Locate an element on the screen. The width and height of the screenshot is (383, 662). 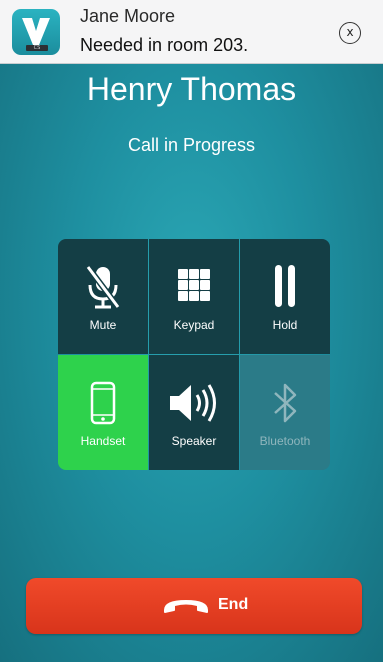
bluetooth-button: Bluetooth is located at coordinates (285, 412).